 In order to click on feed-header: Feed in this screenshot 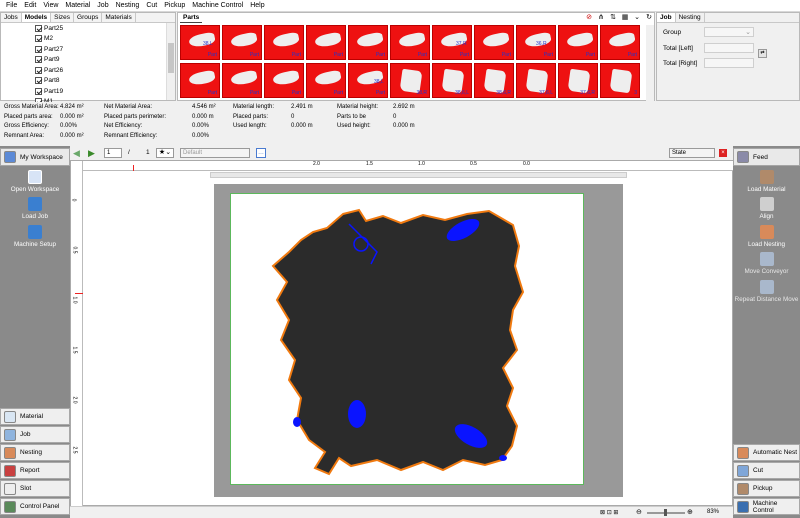, I will do `click(766, 157)`.